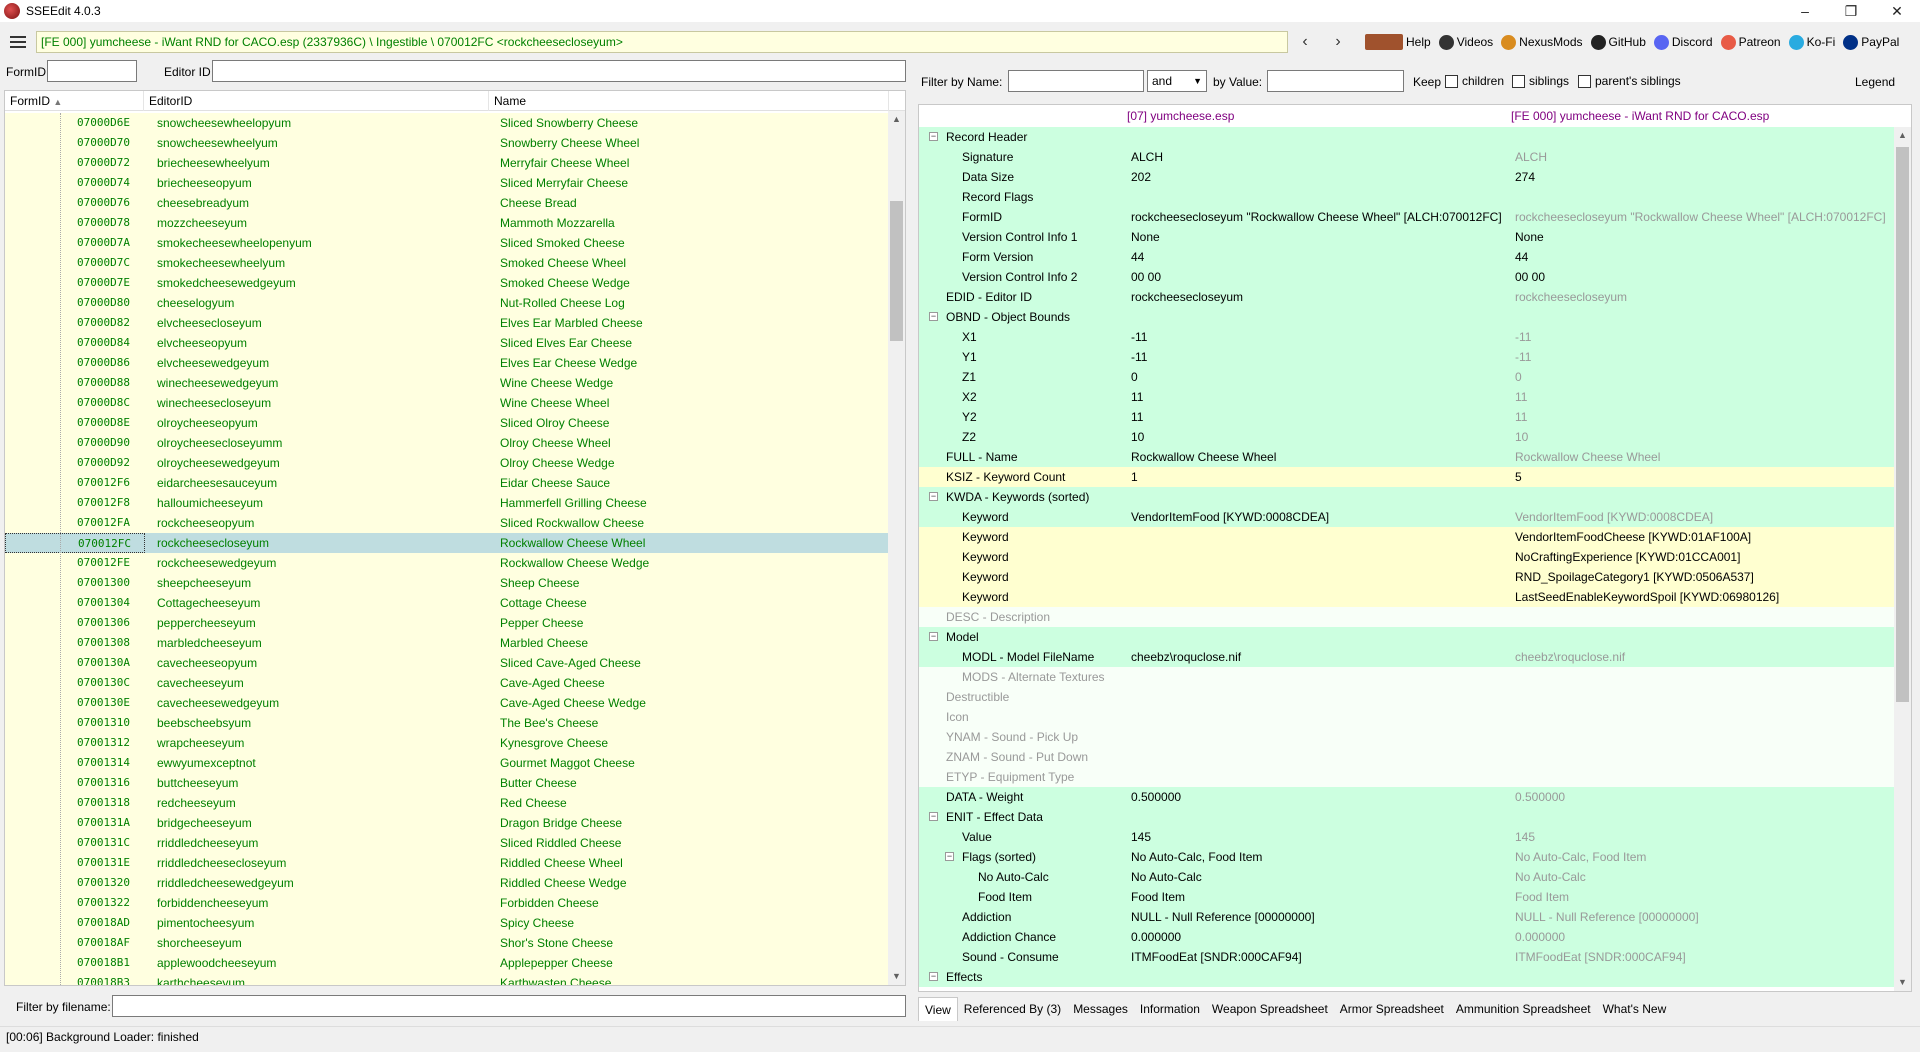 Image resolution: width=1920 pixels, height=1052 pixels. Describe the element at coordinates (1851, 11) in the screenshot. I see `maximize-button: ❐` at that location.